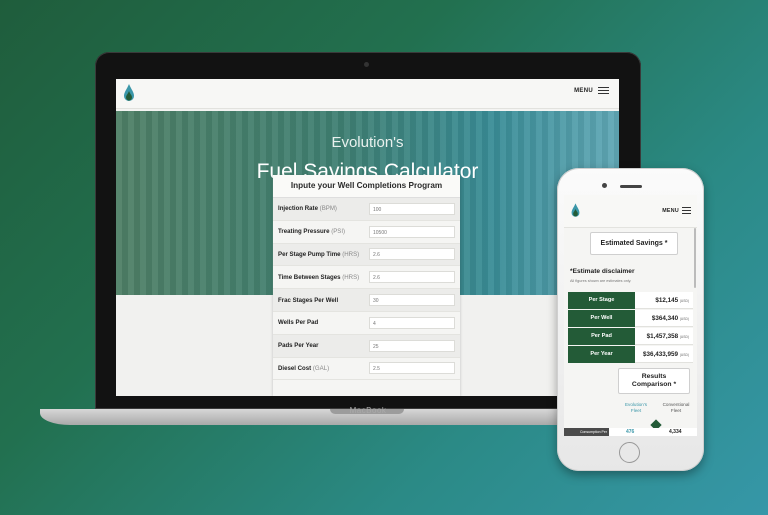  I want to click on form-row-injection-rate: Injection Rate (BPM) 100, so click(366, 209).